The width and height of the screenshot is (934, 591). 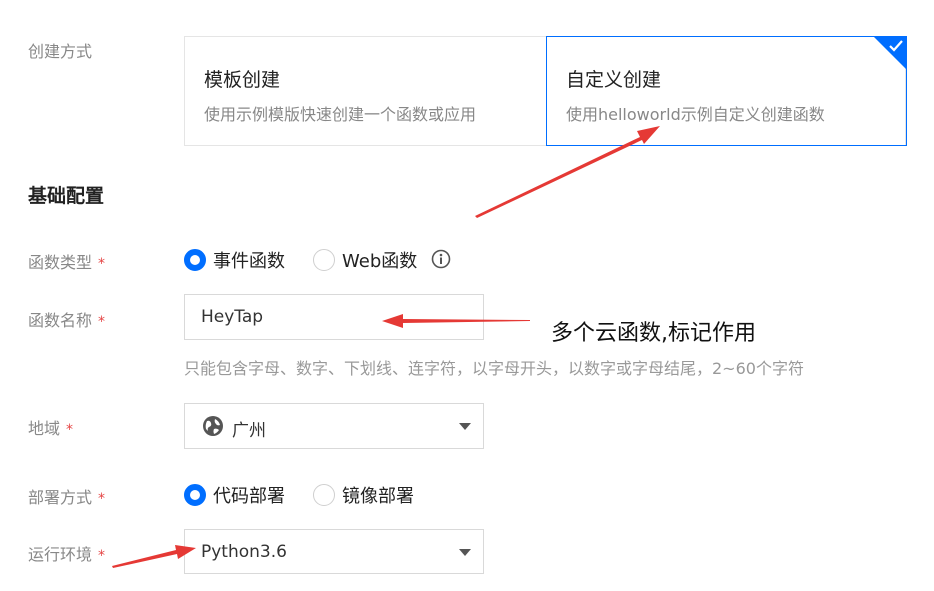 I want to click on radio-image-deploy: 镜像部署, so click(x=363, y=495).